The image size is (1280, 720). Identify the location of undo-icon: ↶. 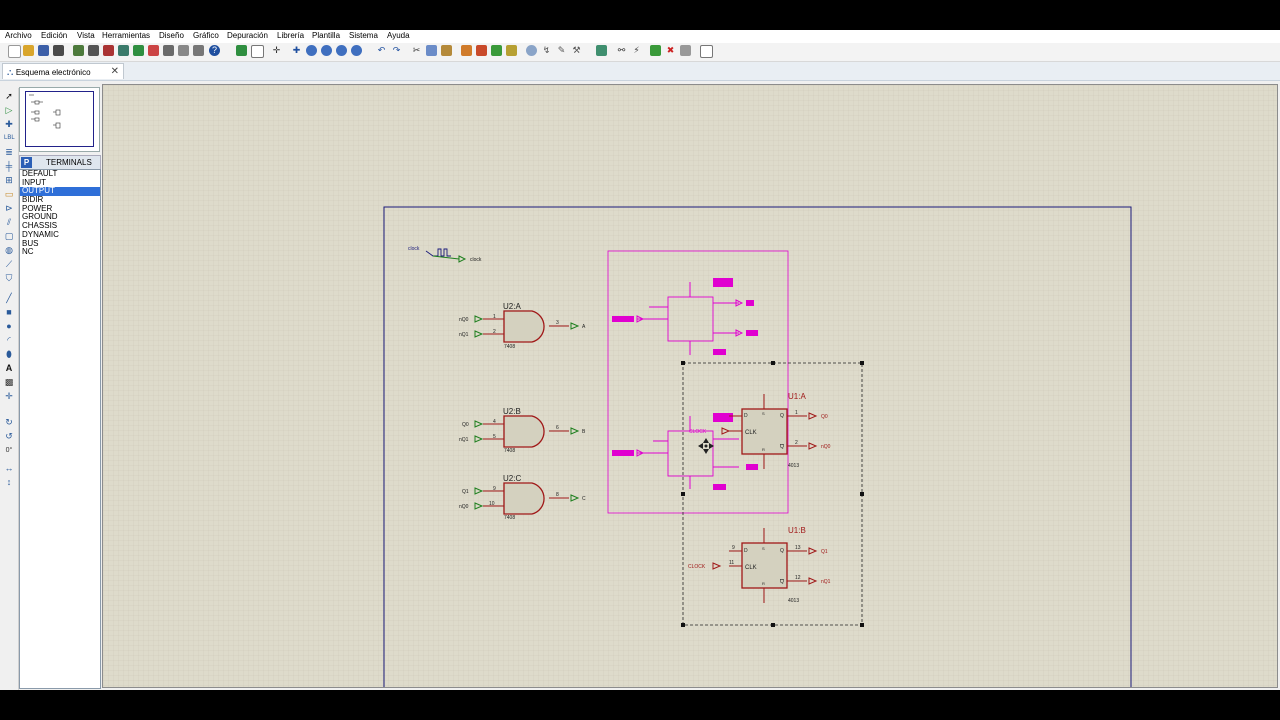
(381, 50).